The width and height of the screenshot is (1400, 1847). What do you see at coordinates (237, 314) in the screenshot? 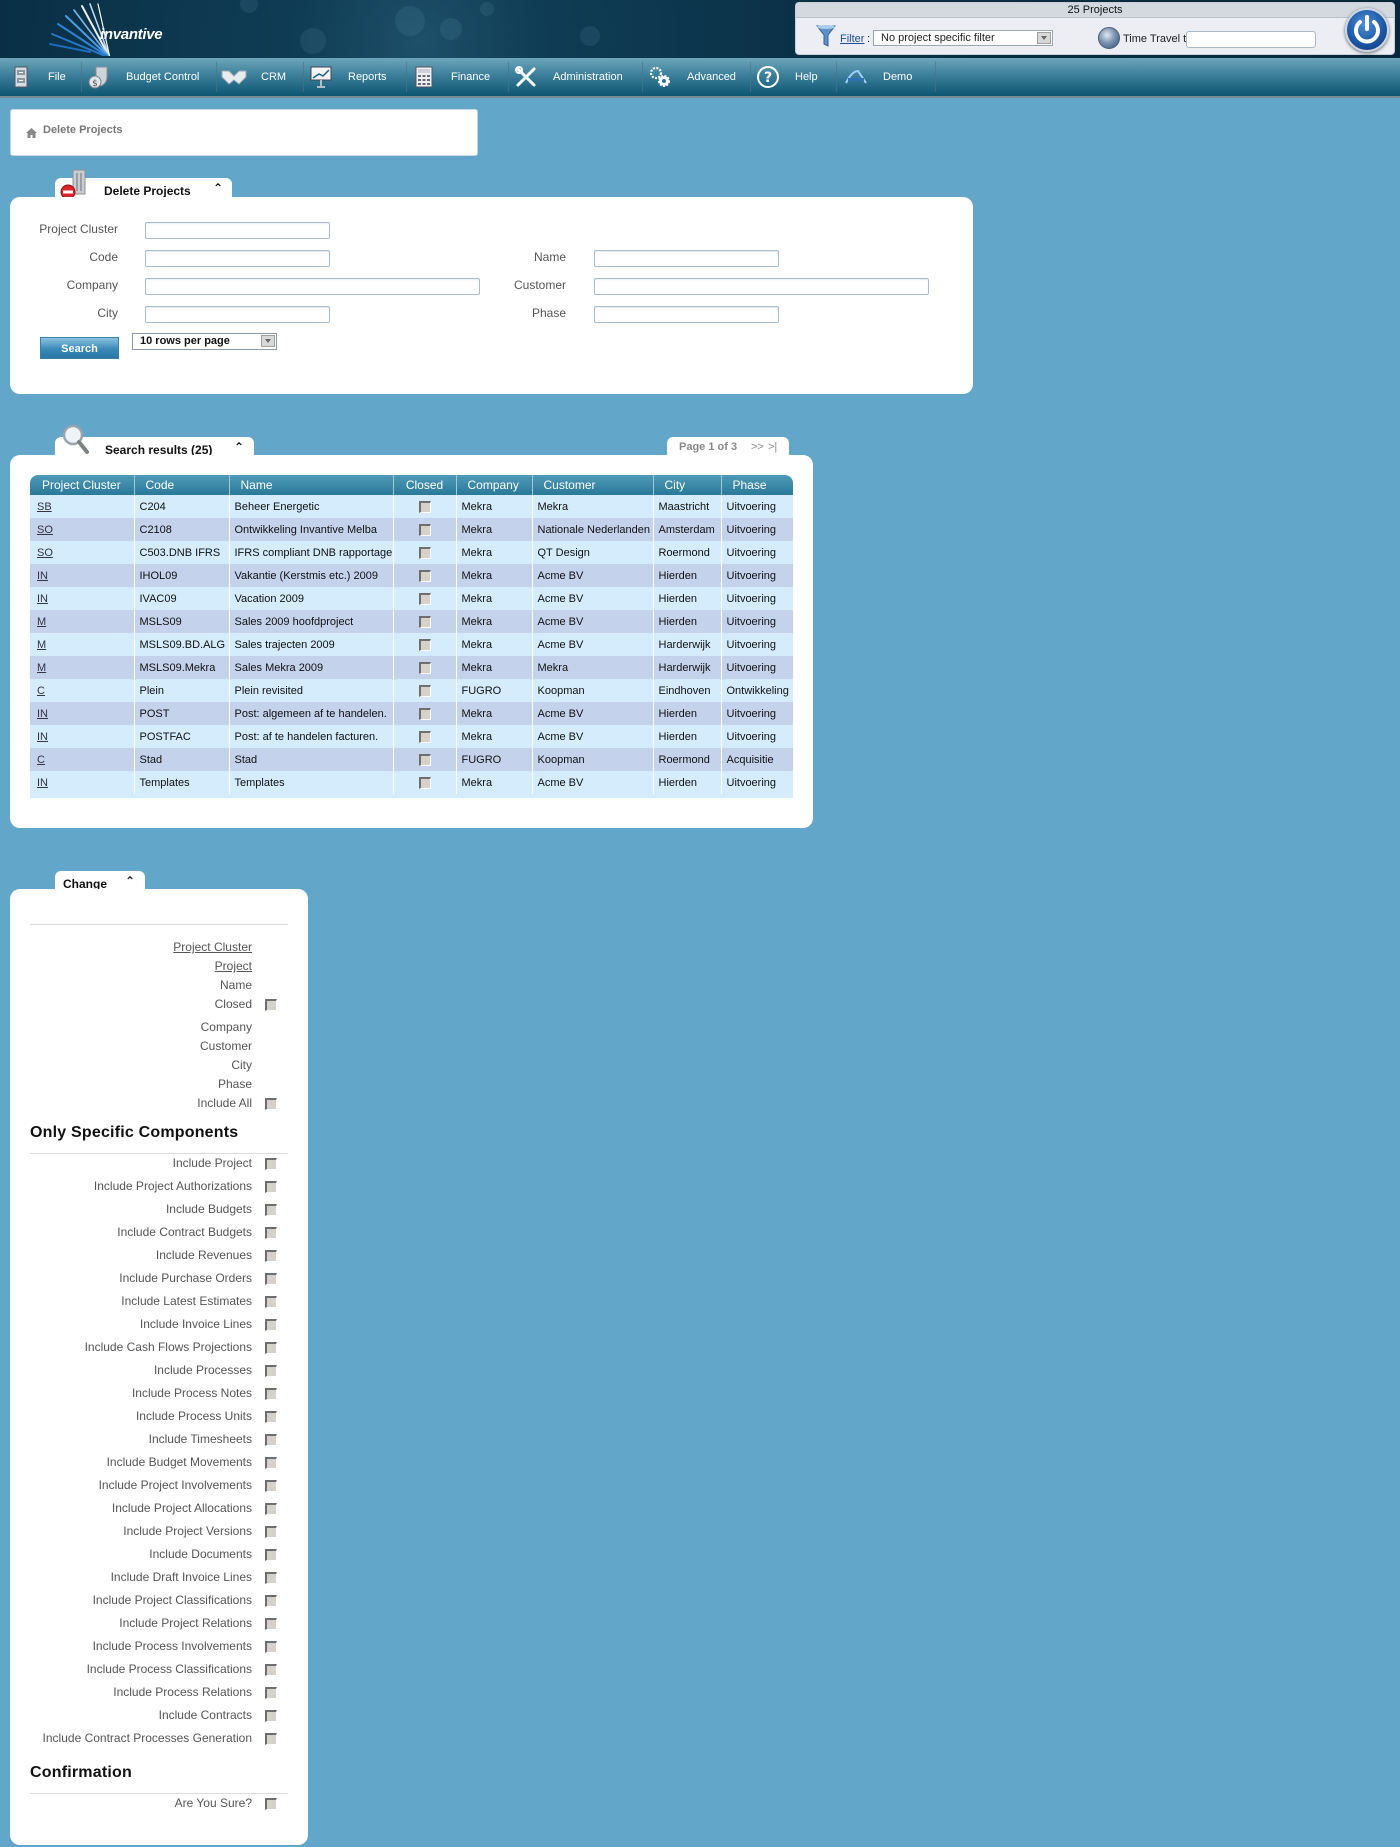
I see `city-input` at bounding box center [237, 314].